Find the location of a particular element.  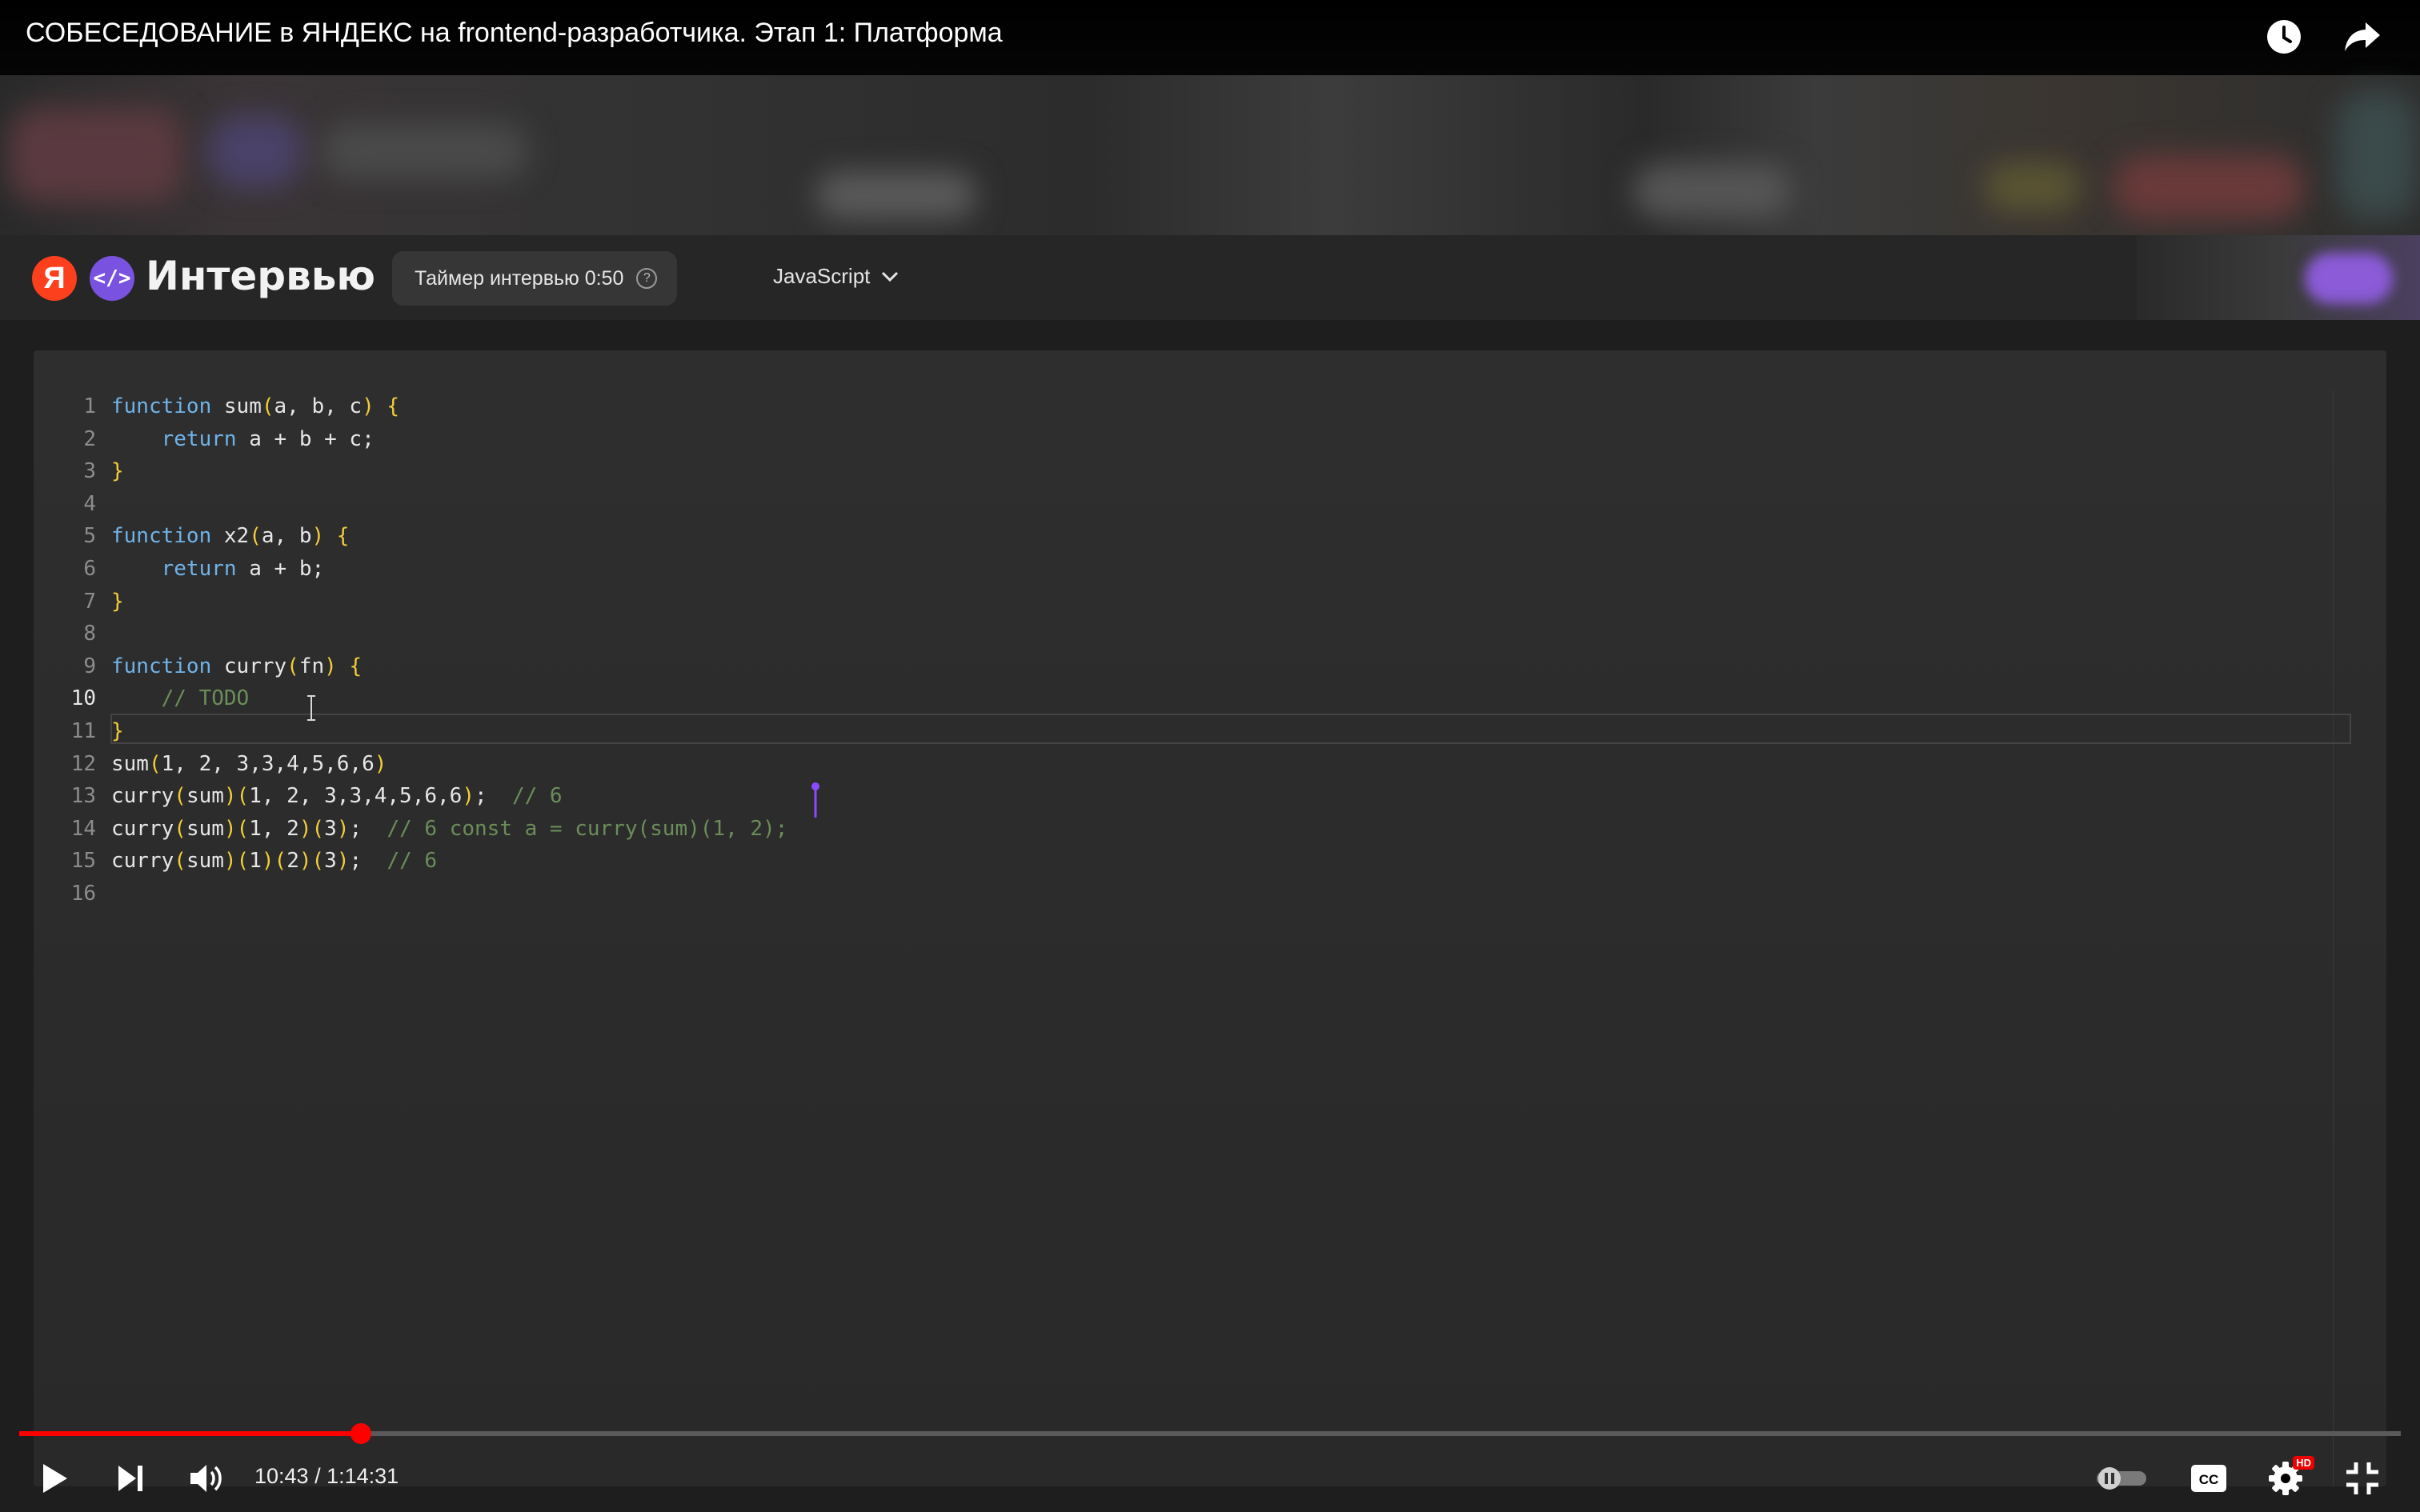

blurred-video-strip is located at coordinates (1210, 155).